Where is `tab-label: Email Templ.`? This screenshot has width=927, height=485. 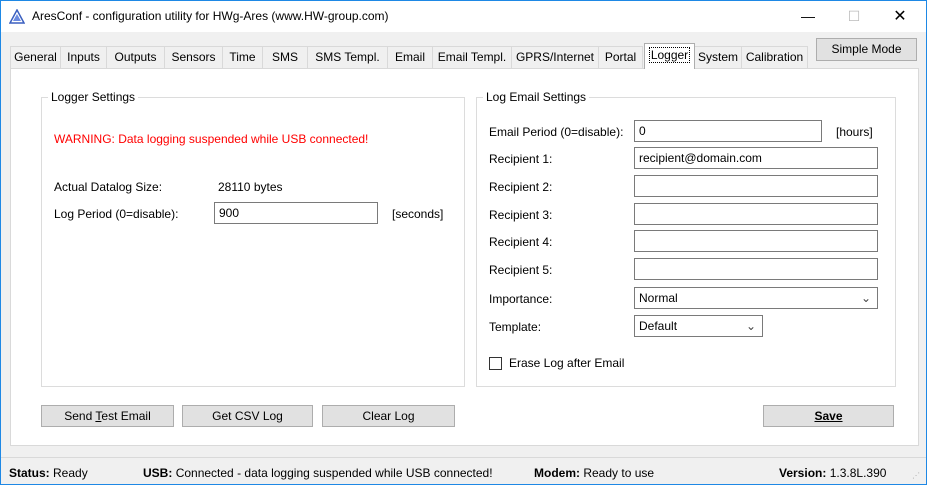 tab-label: Email Templ. is located at coordinates (472, 57).